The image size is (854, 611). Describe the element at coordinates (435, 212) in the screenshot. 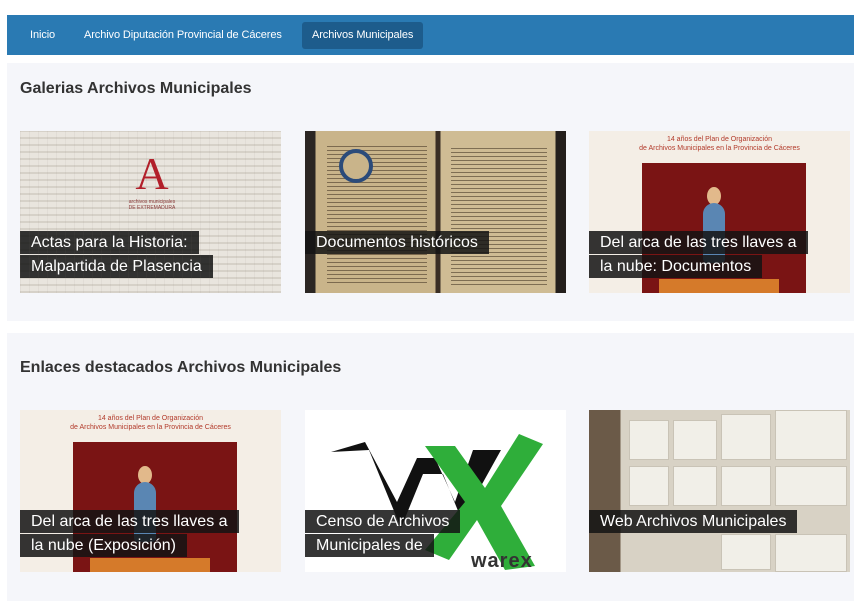

I see `gallery-card-documentos: Documentos históricos` at that location.